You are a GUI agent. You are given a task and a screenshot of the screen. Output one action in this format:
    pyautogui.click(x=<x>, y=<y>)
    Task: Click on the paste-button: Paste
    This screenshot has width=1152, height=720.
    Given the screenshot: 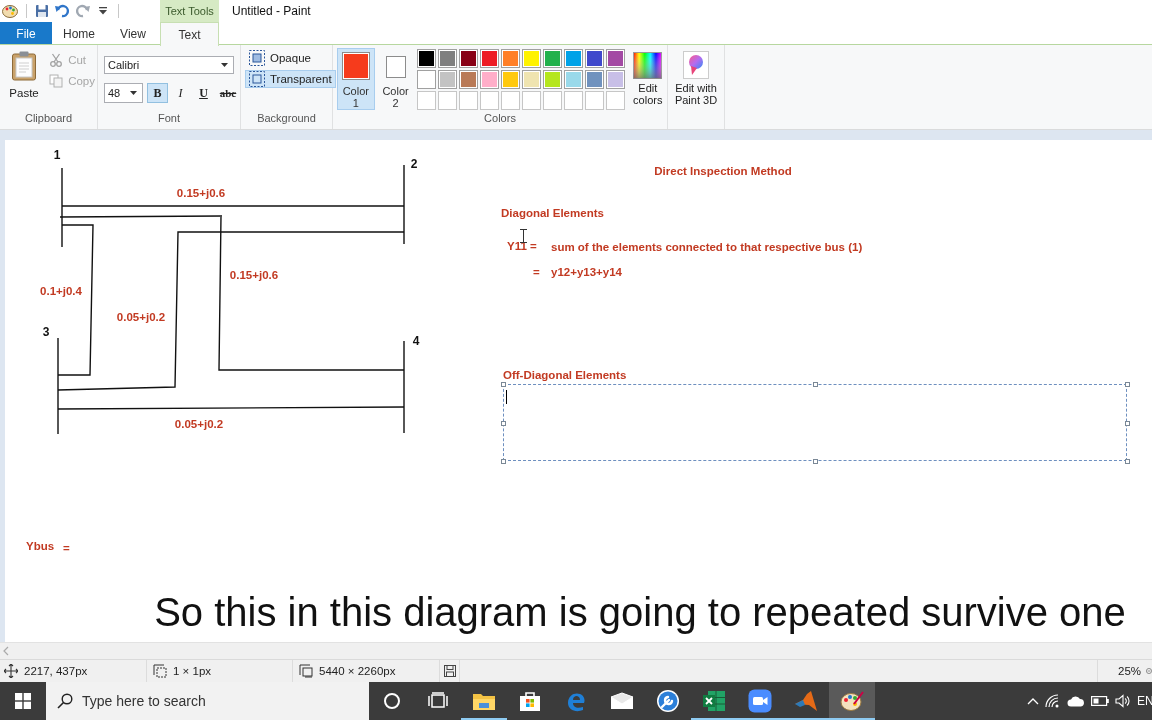 What is the action you would take?
    pyautogui.click(x=24, y=75)
    